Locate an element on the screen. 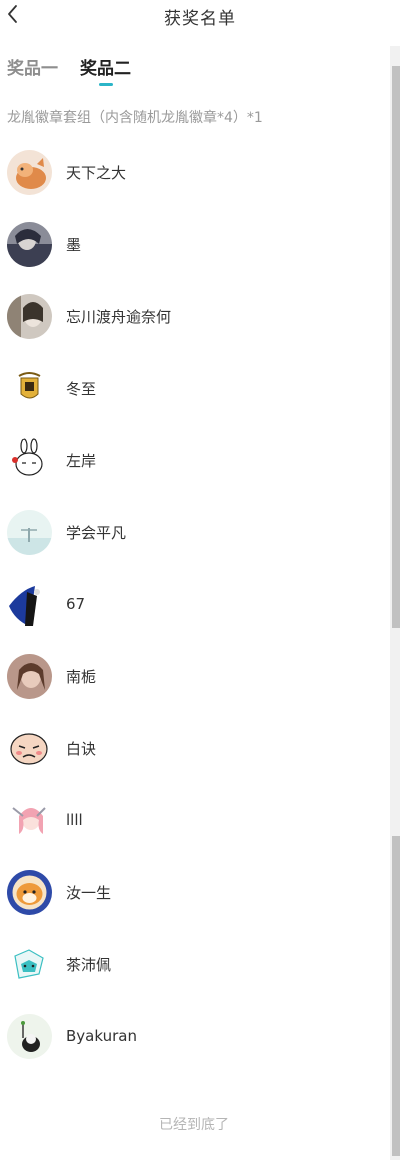 The image size is (400, 1160). winner-name: 左岸 is located at coordinates (81, 460).